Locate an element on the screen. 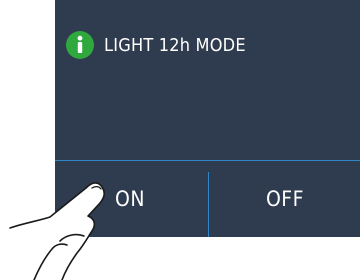  off-button-label: OFF is located at coordinates (285, 199).